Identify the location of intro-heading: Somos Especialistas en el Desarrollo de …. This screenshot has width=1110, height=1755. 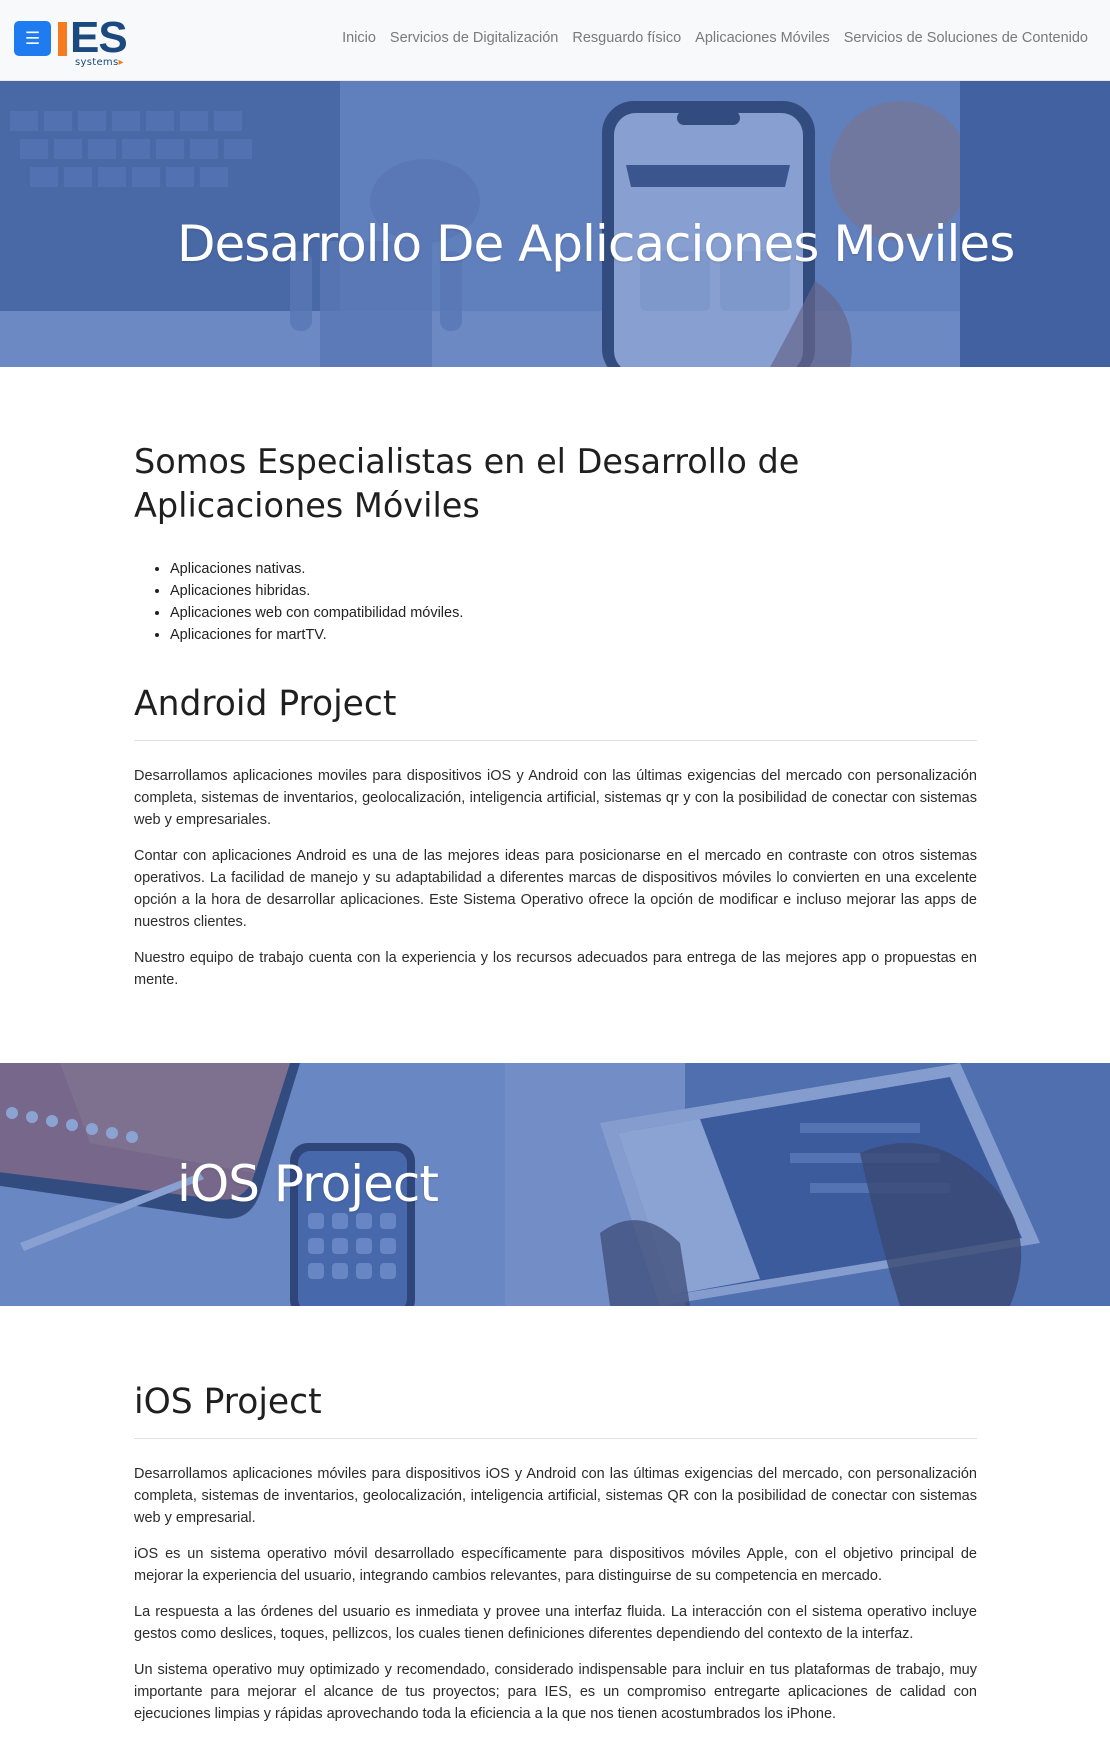
(555, 484).